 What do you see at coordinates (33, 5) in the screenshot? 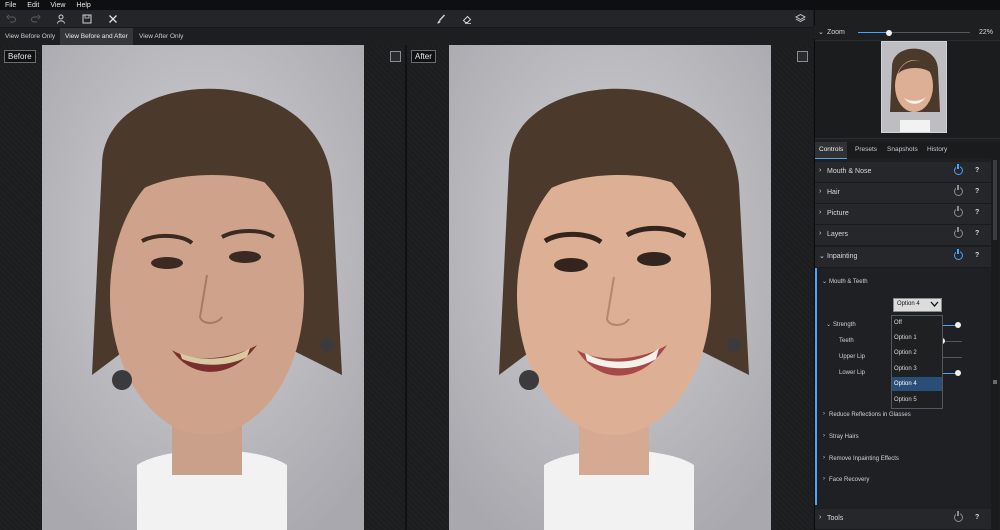
I see `menu-edit: Edit` at bounding box center [33, 5].